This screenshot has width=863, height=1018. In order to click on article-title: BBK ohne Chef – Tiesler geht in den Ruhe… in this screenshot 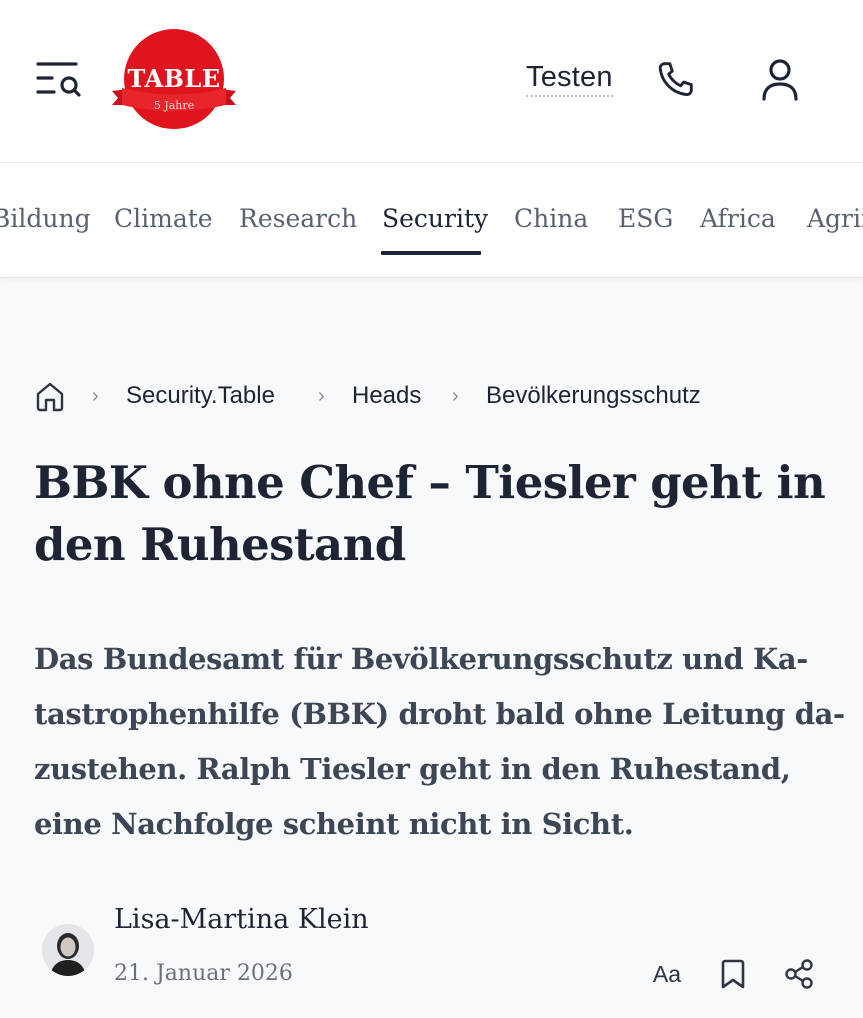, I will do `click(430, 513)`.